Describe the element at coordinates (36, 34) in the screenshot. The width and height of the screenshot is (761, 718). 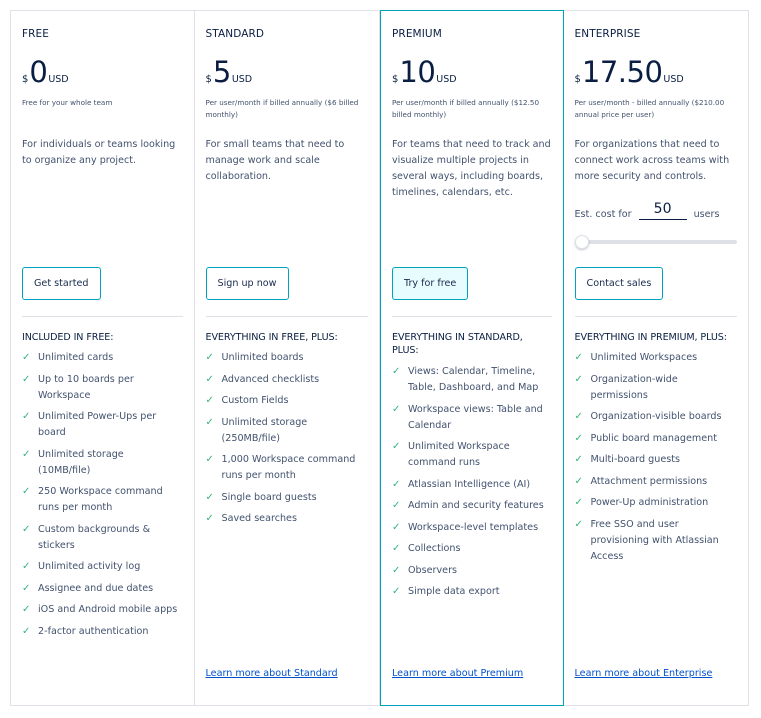
I see `plan-name: FREE` at that location.